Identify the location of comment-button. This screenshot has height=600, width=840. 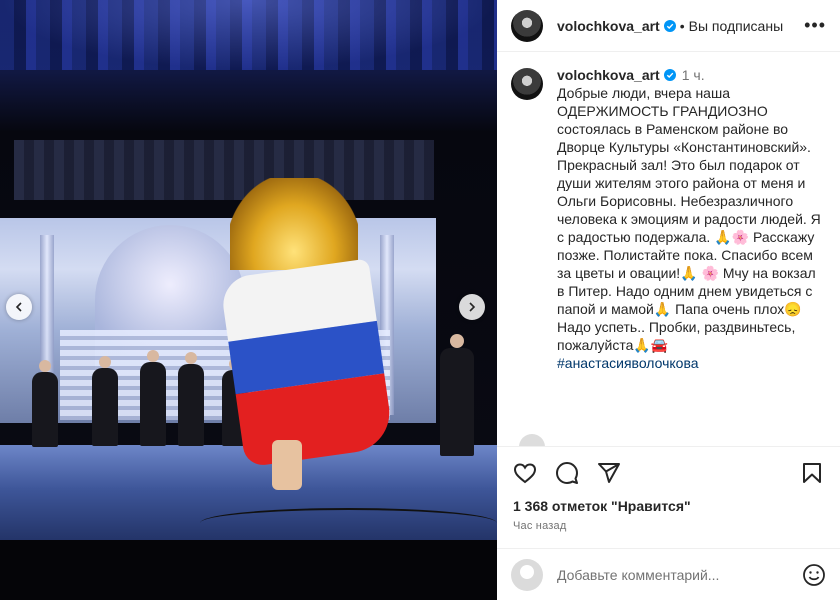
(567, 473).